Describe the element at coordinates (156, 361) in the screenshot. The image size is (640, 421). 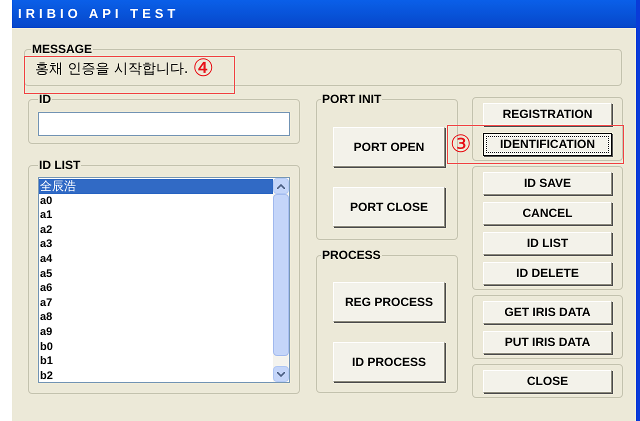
I see `list-item: b1` at that location.